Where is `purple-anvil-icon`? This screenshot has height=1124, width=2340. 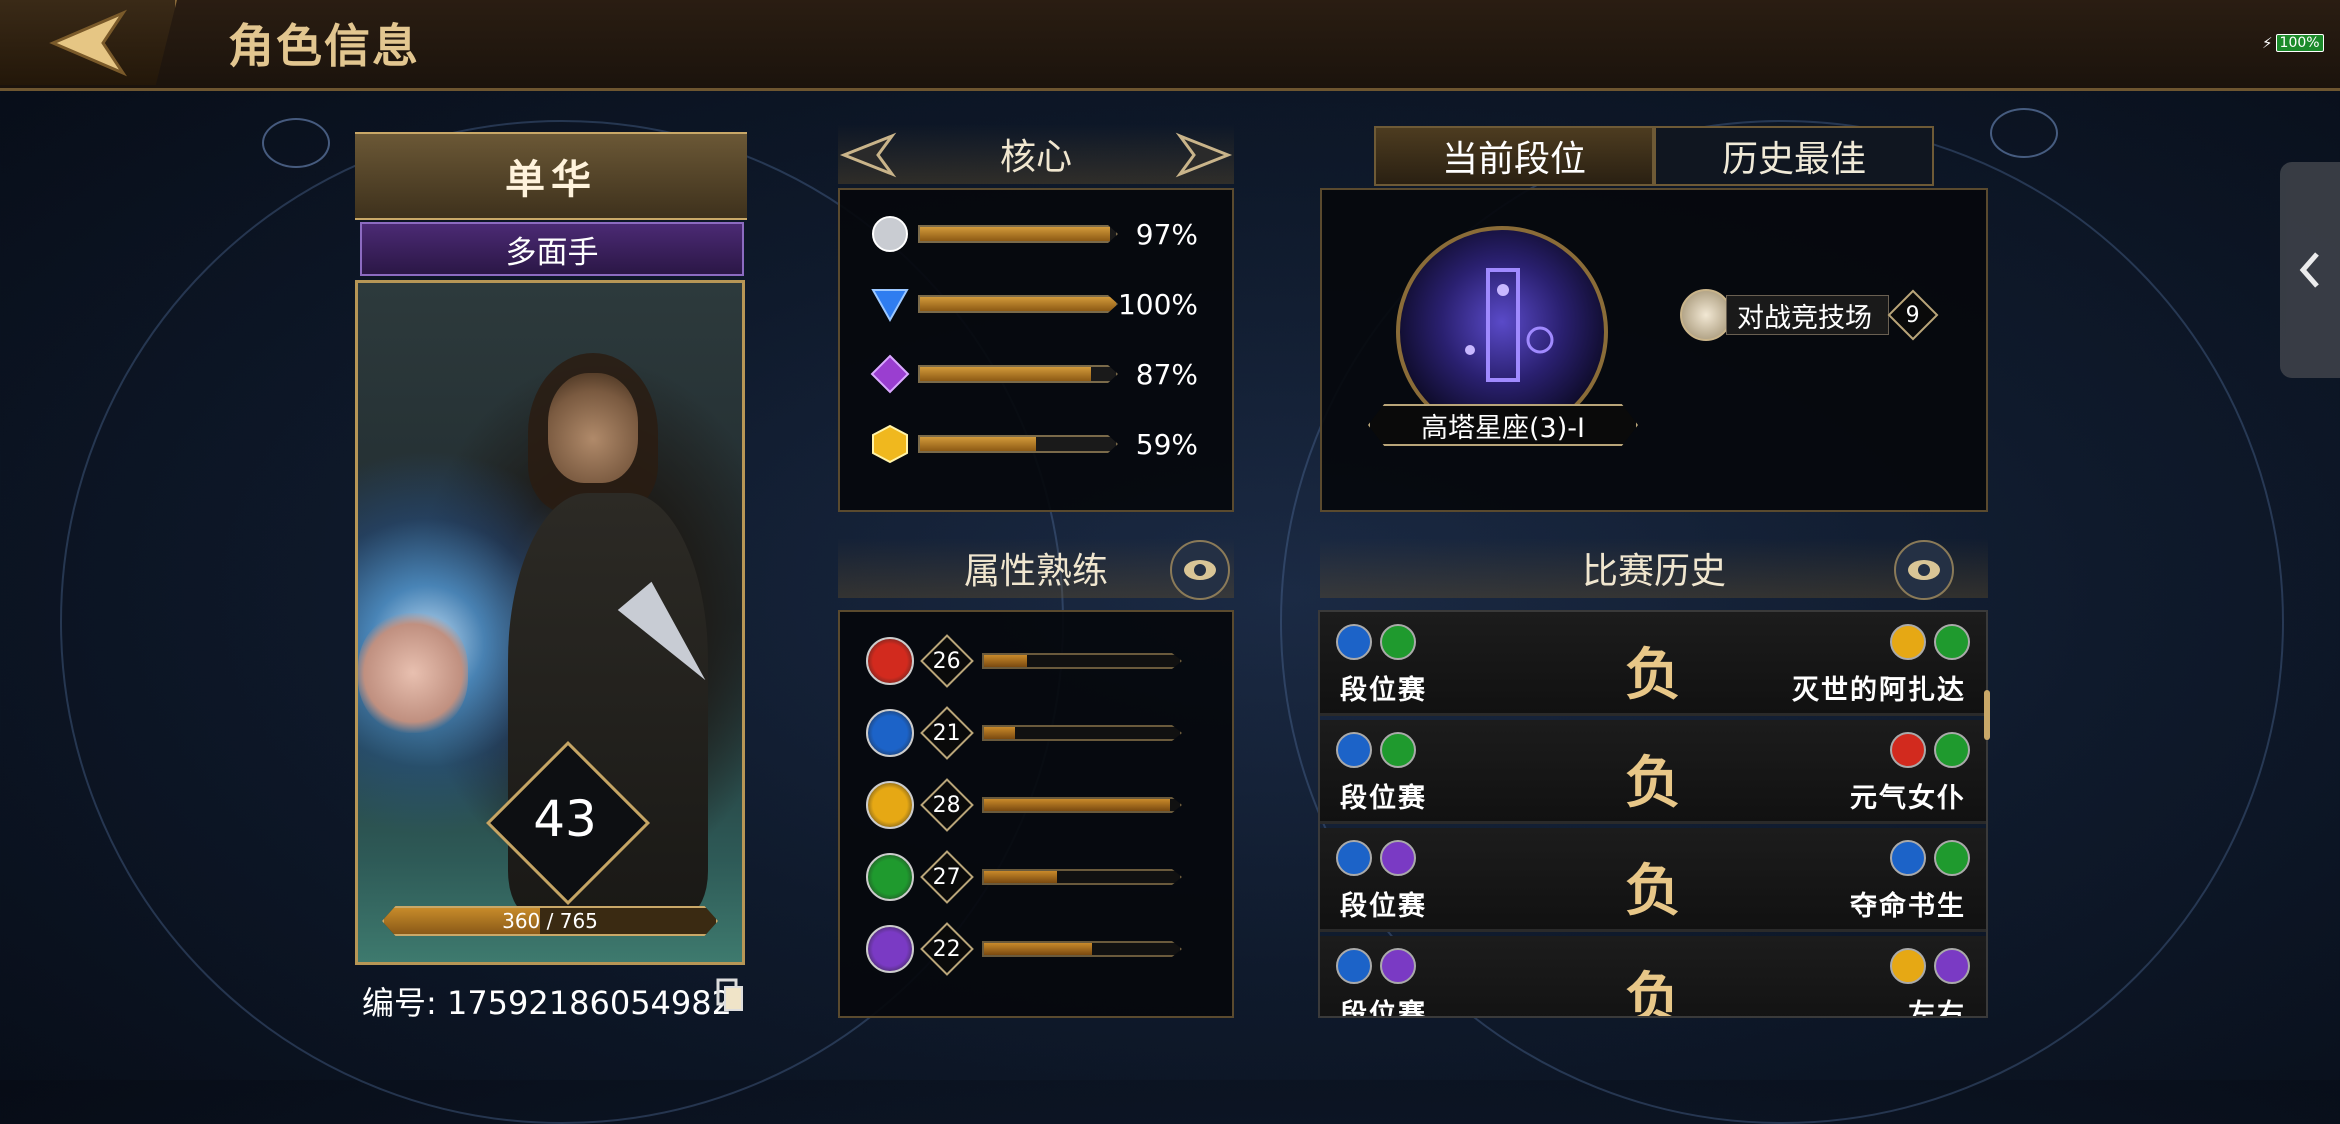
purple-anvil-icon is located at coordinates (890, 949).